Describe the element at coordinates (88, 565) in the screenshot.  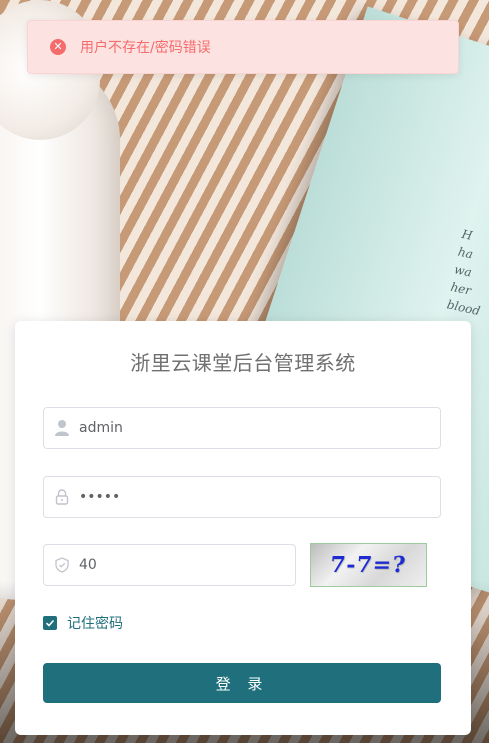
I see `captcha-value: 40` at that location.